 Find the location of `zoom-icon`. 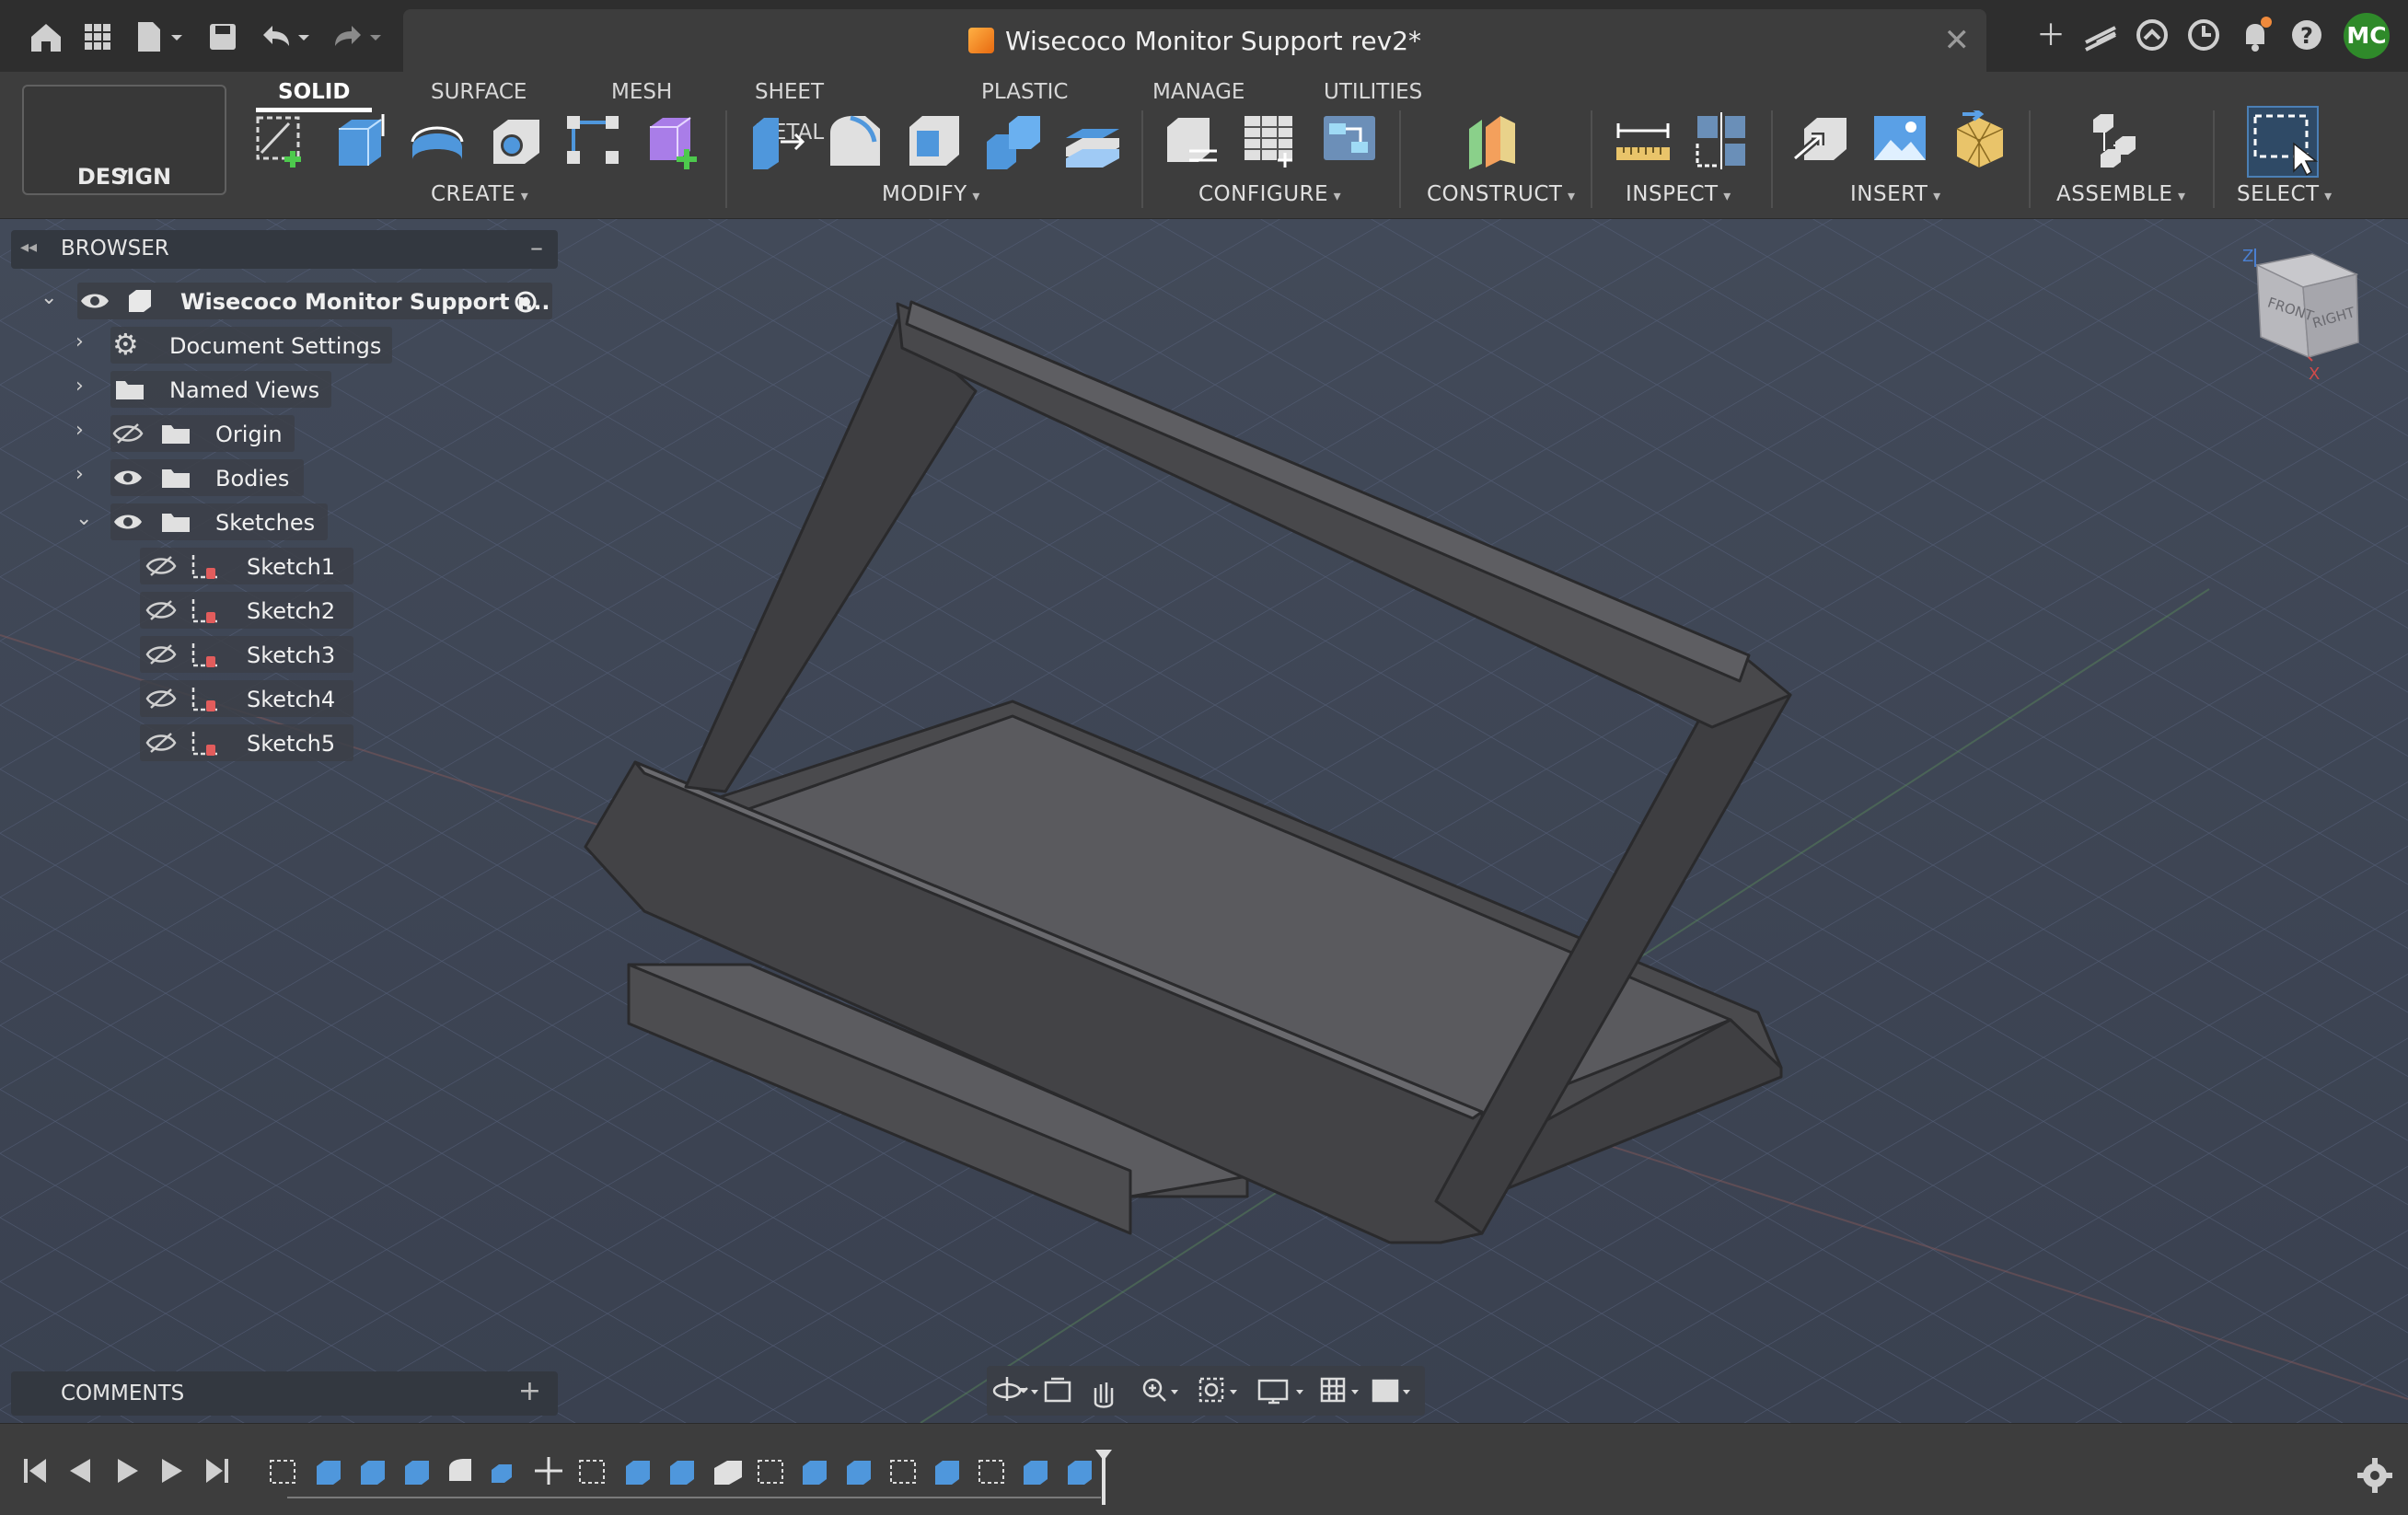

zoom-icon is located at coordinates (1154, 1390).